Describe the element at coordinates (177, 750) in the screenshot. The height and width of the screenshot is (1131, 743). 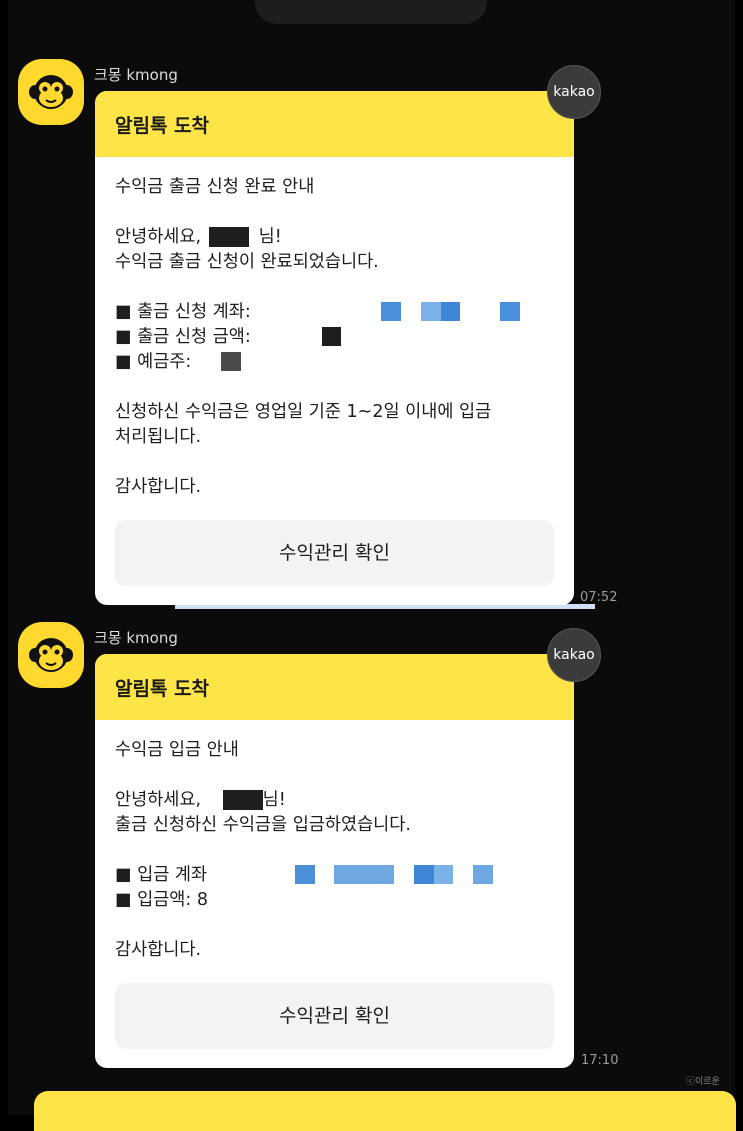
I see `message-title: 수익금 입금 안내` at that location.